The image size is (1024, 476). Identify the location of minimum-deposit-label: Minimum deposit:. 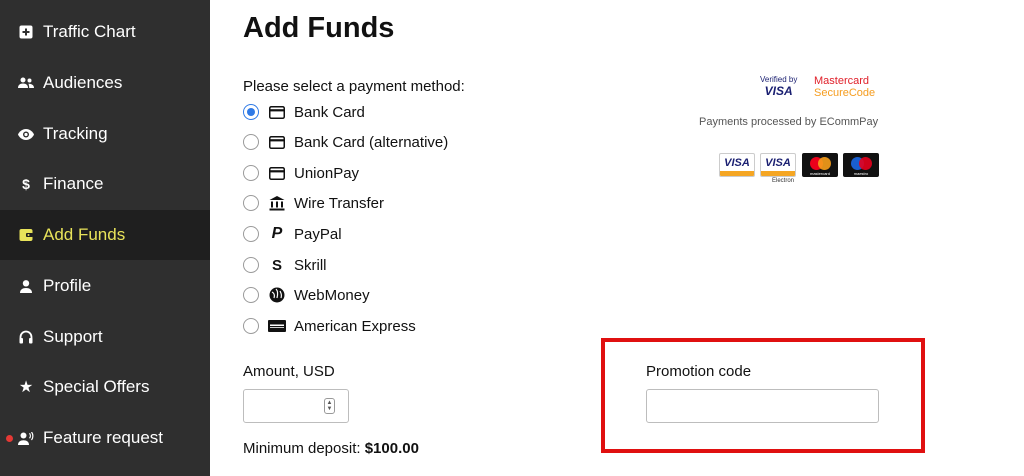
(302, 448).